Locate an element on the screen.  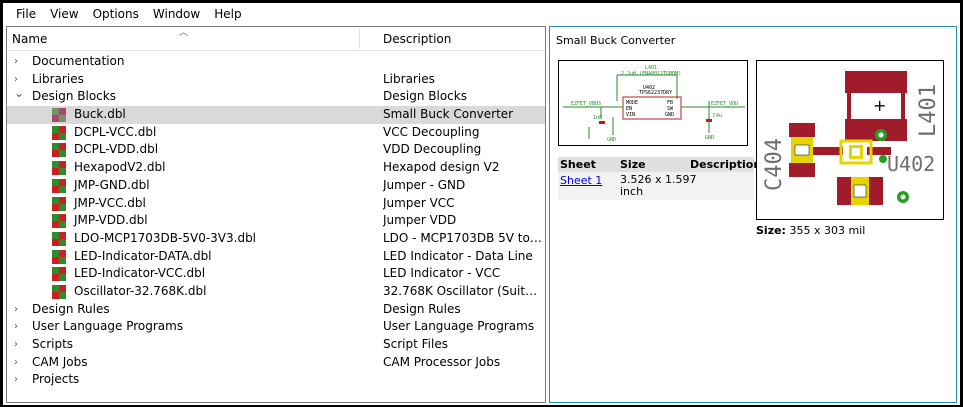
tree-item-description: Jumper VCC is located at coordinates (419, 202).